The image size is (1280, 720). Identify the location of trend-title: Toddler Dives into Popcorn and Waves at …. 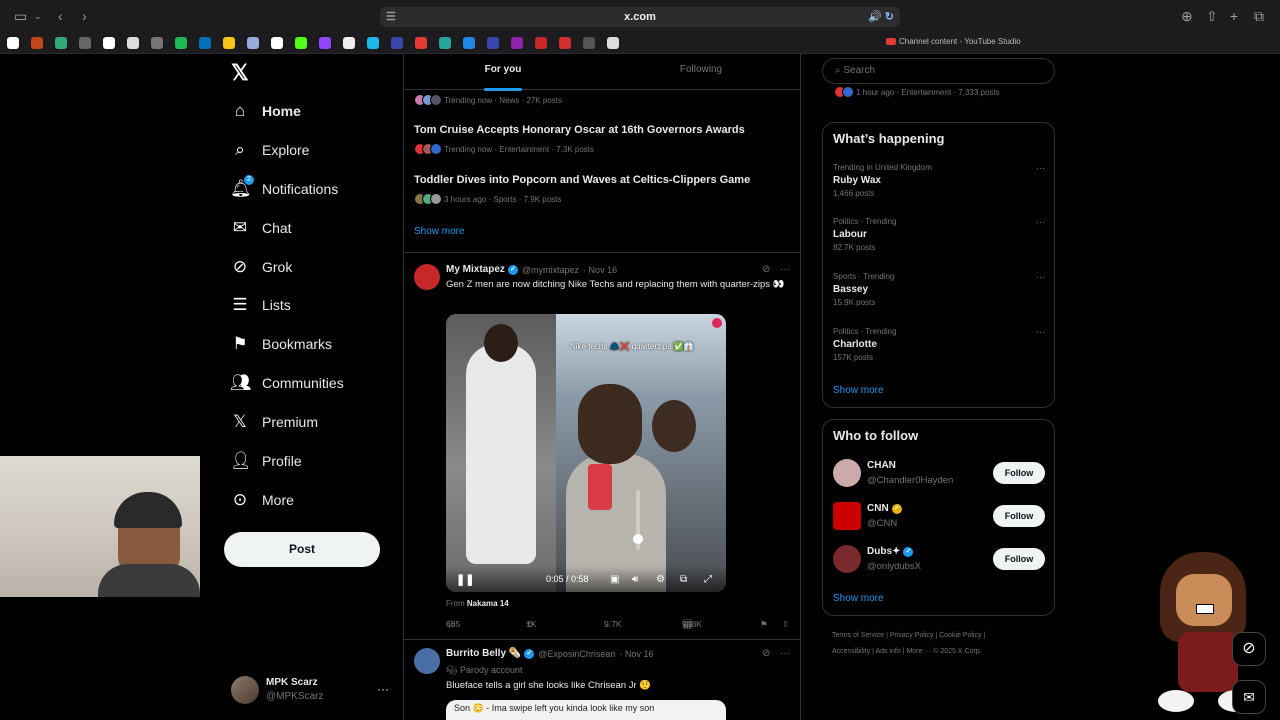
(582, 180).